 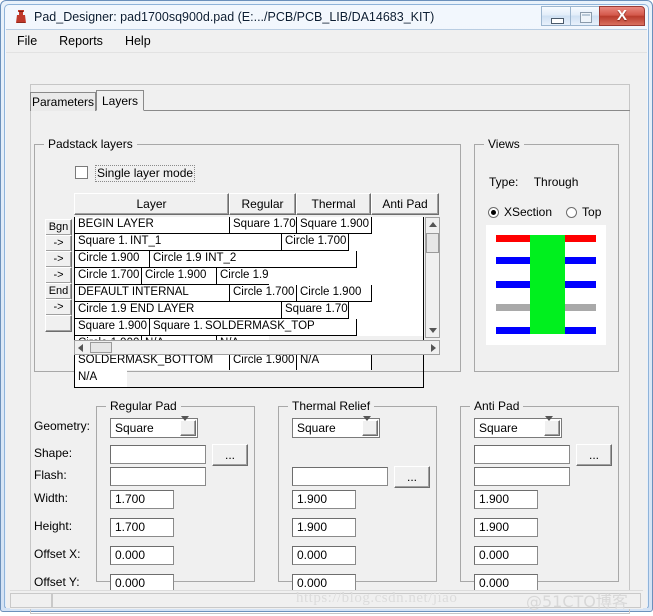 I want to click on menu-help: Help, so click(x=138, y=41).